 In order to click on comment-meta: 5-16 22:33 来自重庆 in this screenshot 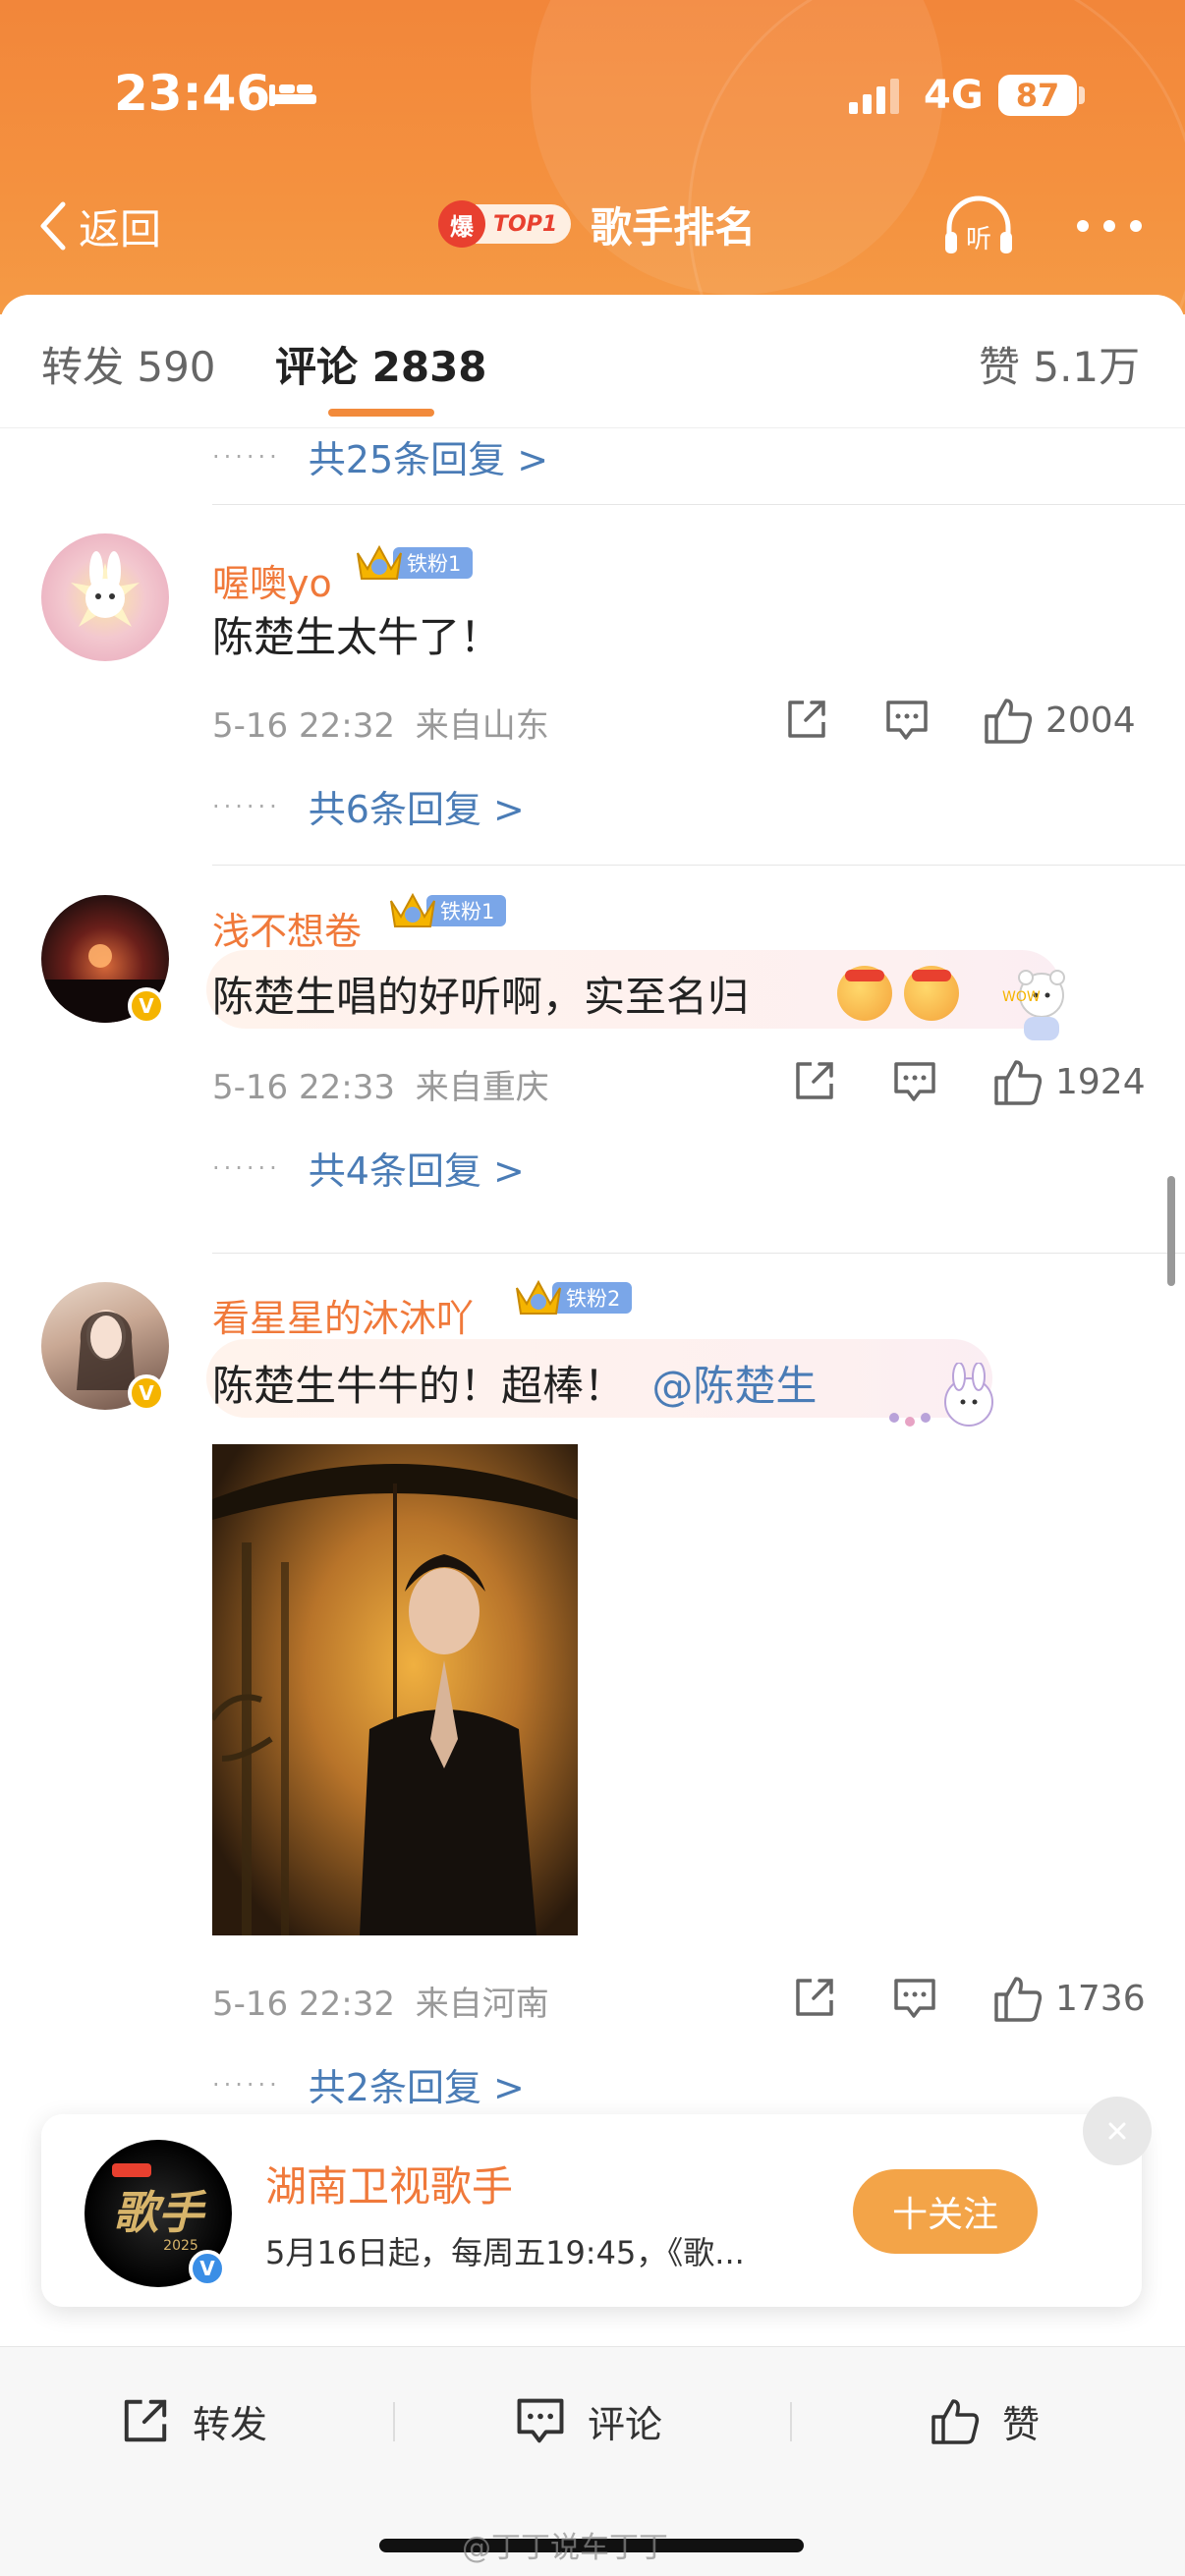, I will do `click(381, 1084)`.